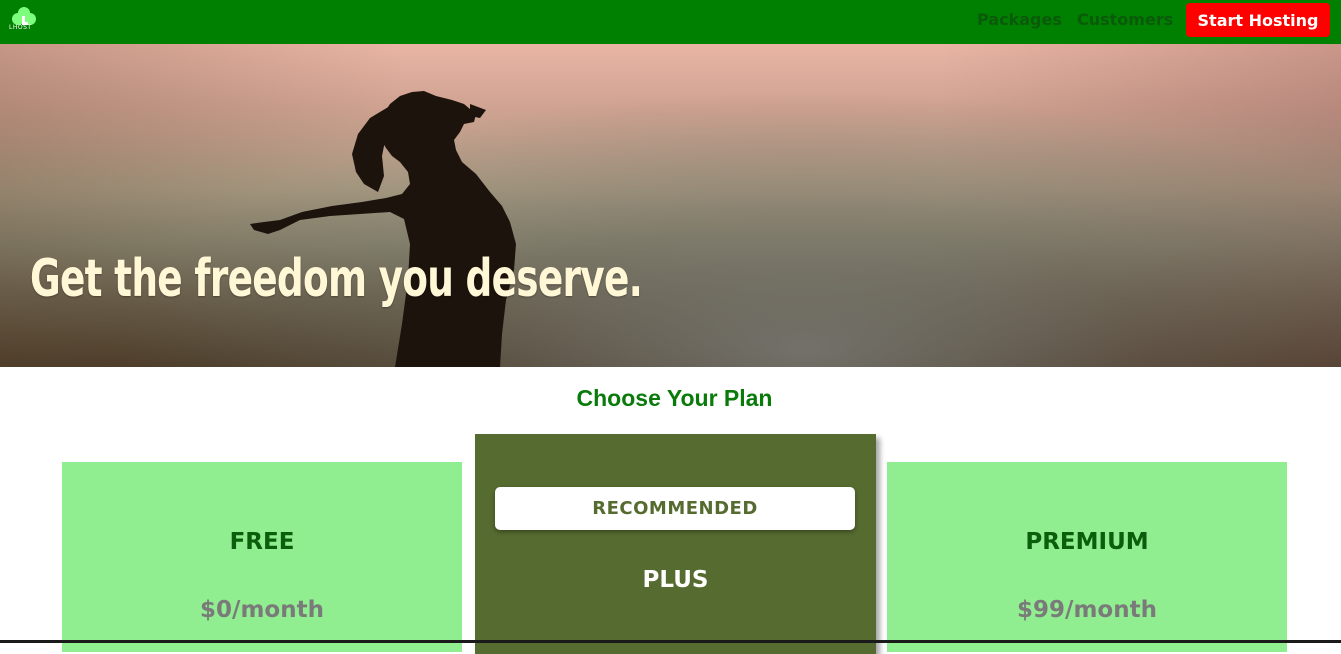 This screenshot has height=654, width=1341. I want to click on plan-price: $0/month, so click(262, 610).